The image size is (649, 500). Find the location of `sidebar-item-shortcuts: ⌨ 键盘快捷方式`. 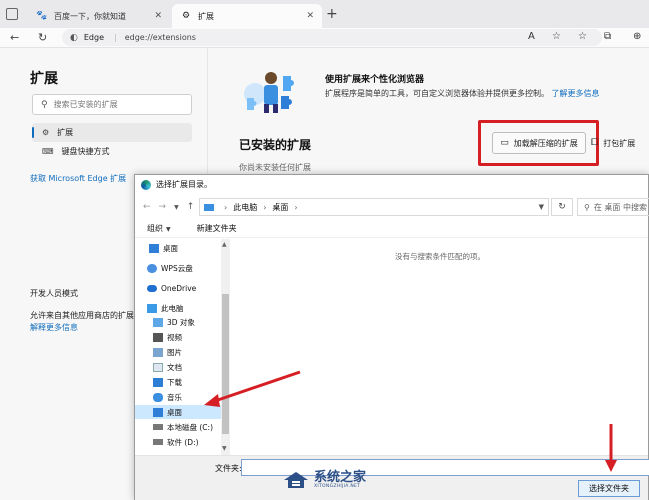

sidebar-item-shortcuts: ⌨ 键盘快捷方式 is located at coordinates (112, 151).